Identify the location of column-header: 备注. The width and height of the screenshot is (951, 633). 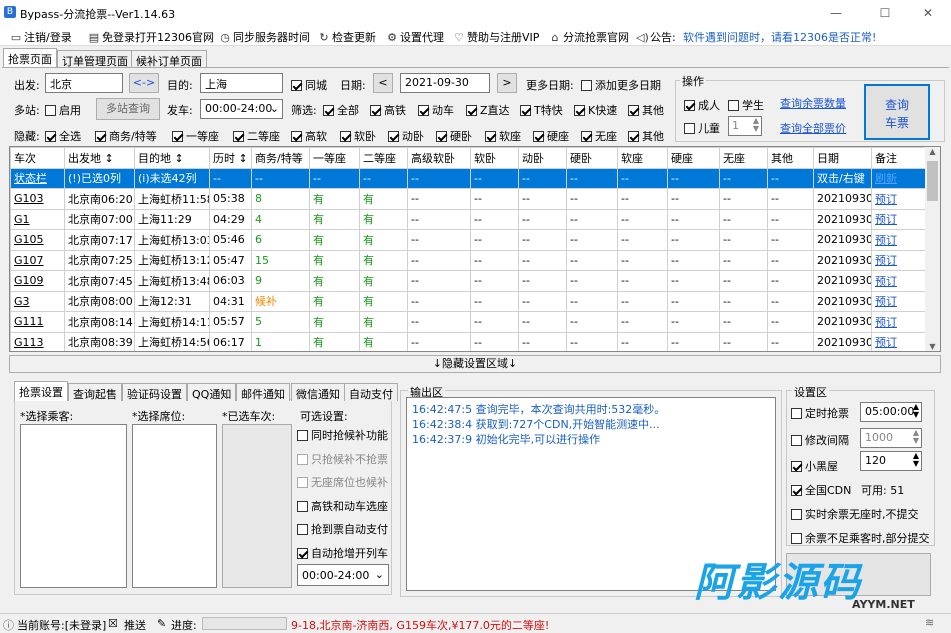
(899, 158).